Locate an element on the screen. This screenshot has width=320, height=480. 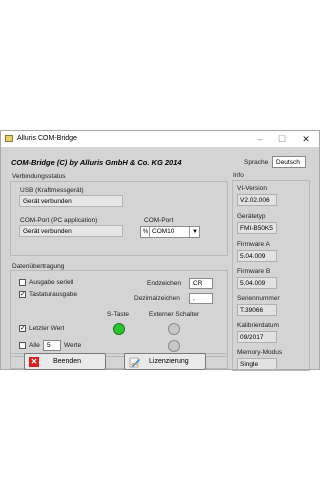
info-label-firmware-a: Firmware A is located at coordinates (253, 244).